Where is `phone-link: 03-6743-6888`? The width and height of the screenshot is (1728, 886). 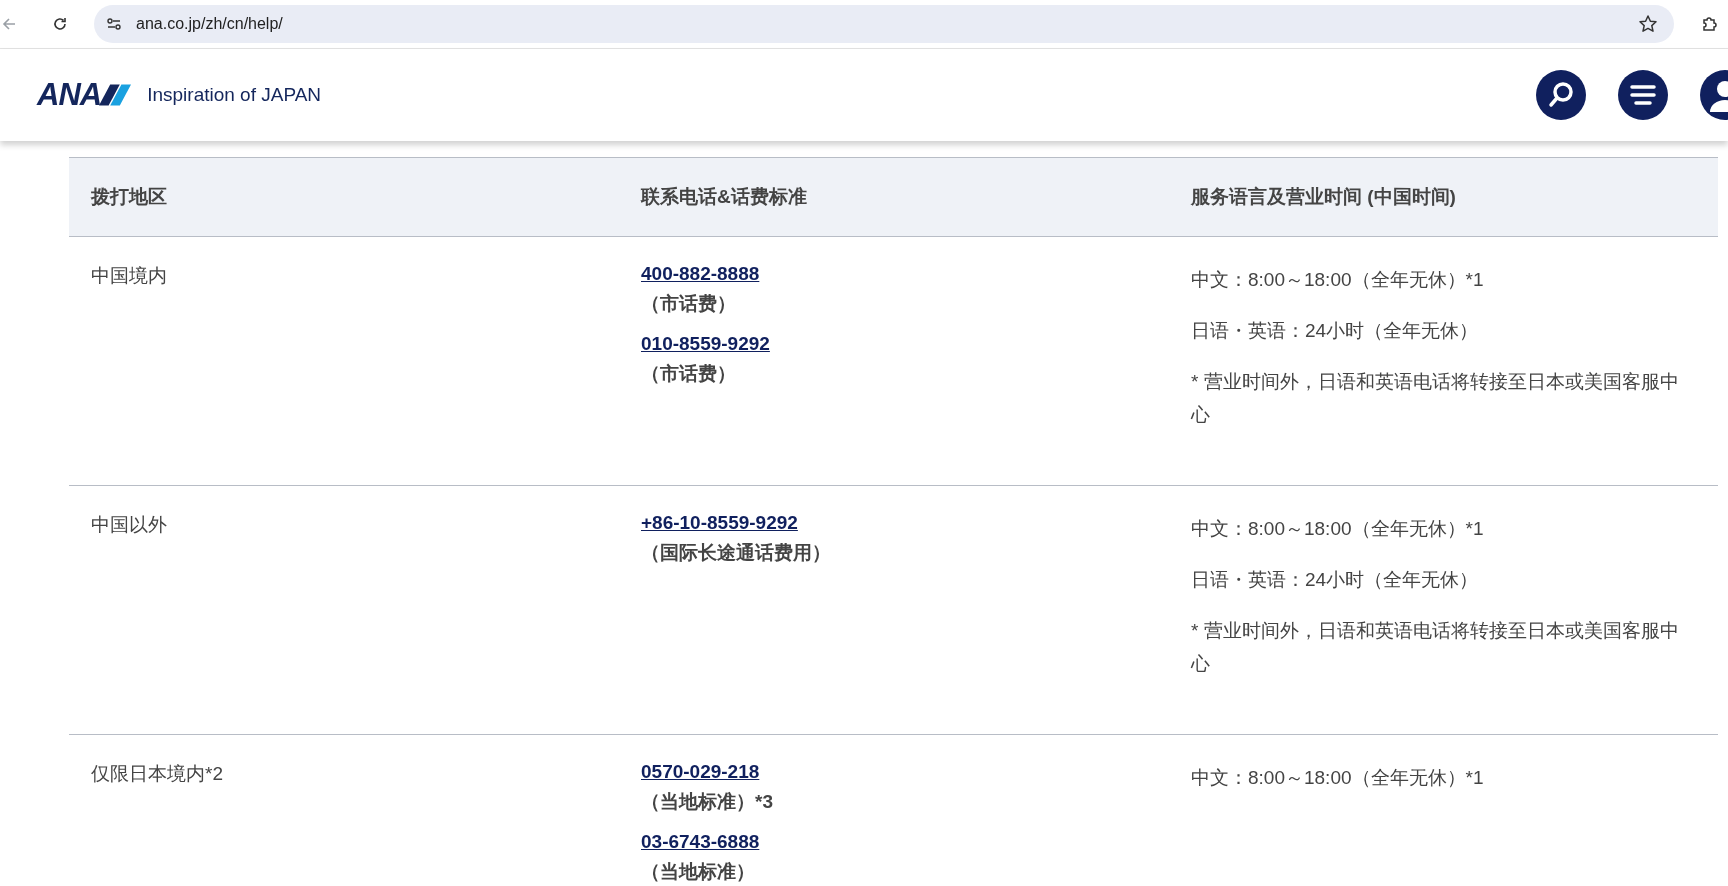 phone-link: 03-6743-6888 is located at coordinates (700, 842).